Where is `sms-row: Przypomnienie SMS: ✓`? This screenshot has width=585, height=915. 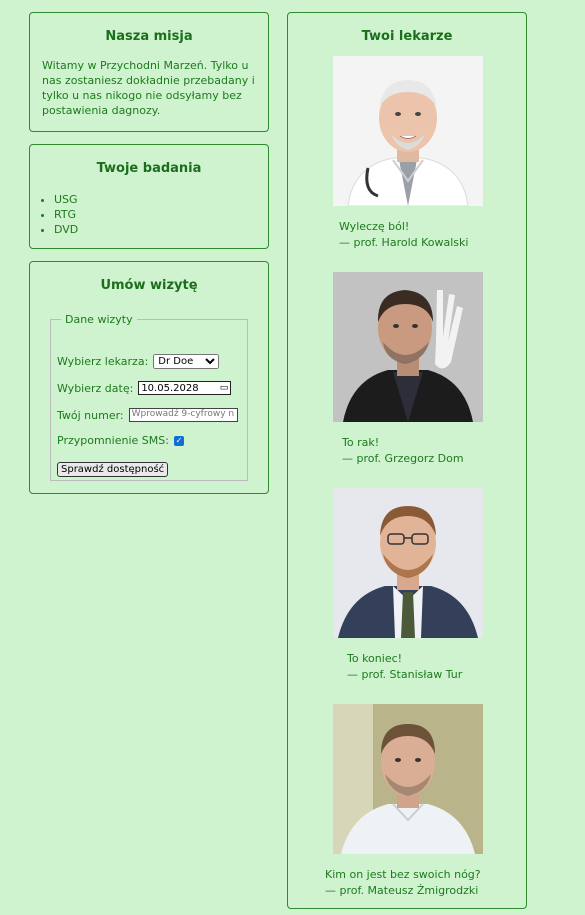 sms-row: Przypomnienie SMS: ✓ is located at coordinates (120, 440).